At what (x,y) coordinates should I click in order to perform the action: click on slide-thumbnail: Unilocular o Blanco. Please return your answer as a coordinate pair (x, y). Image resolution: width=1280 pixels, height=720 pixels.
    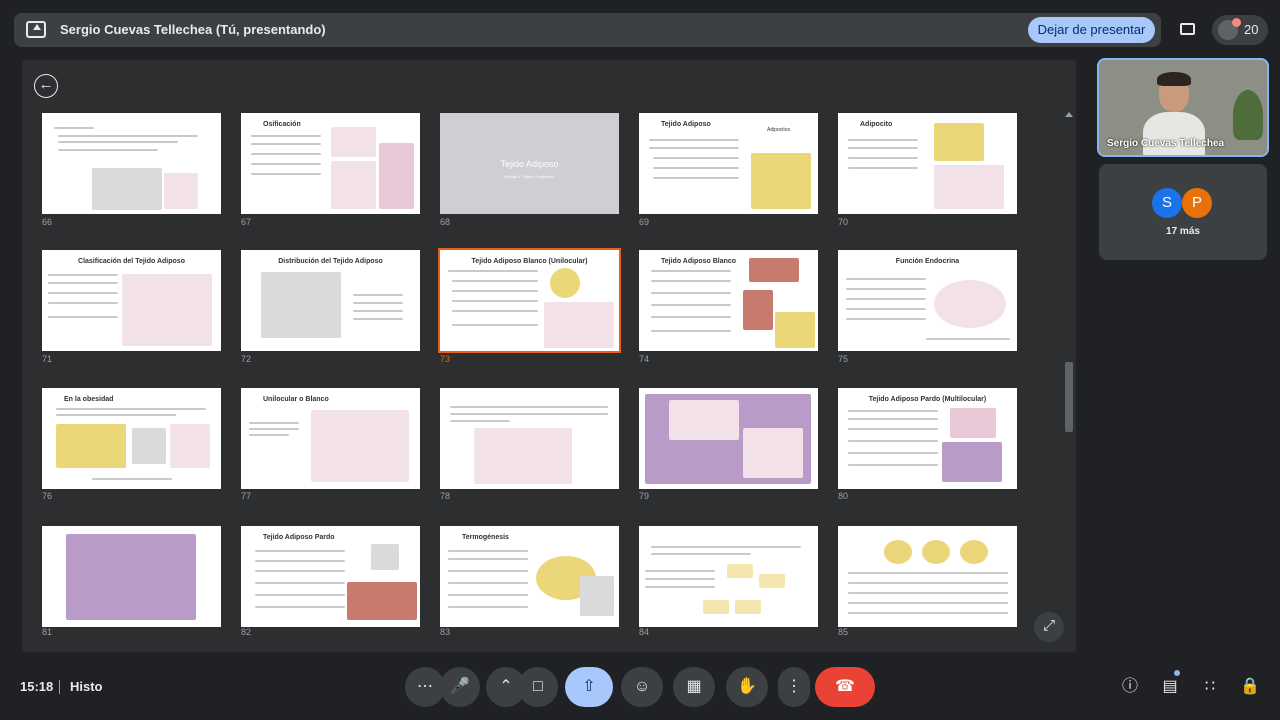
    Looking at the image, I should click on (330, 438).